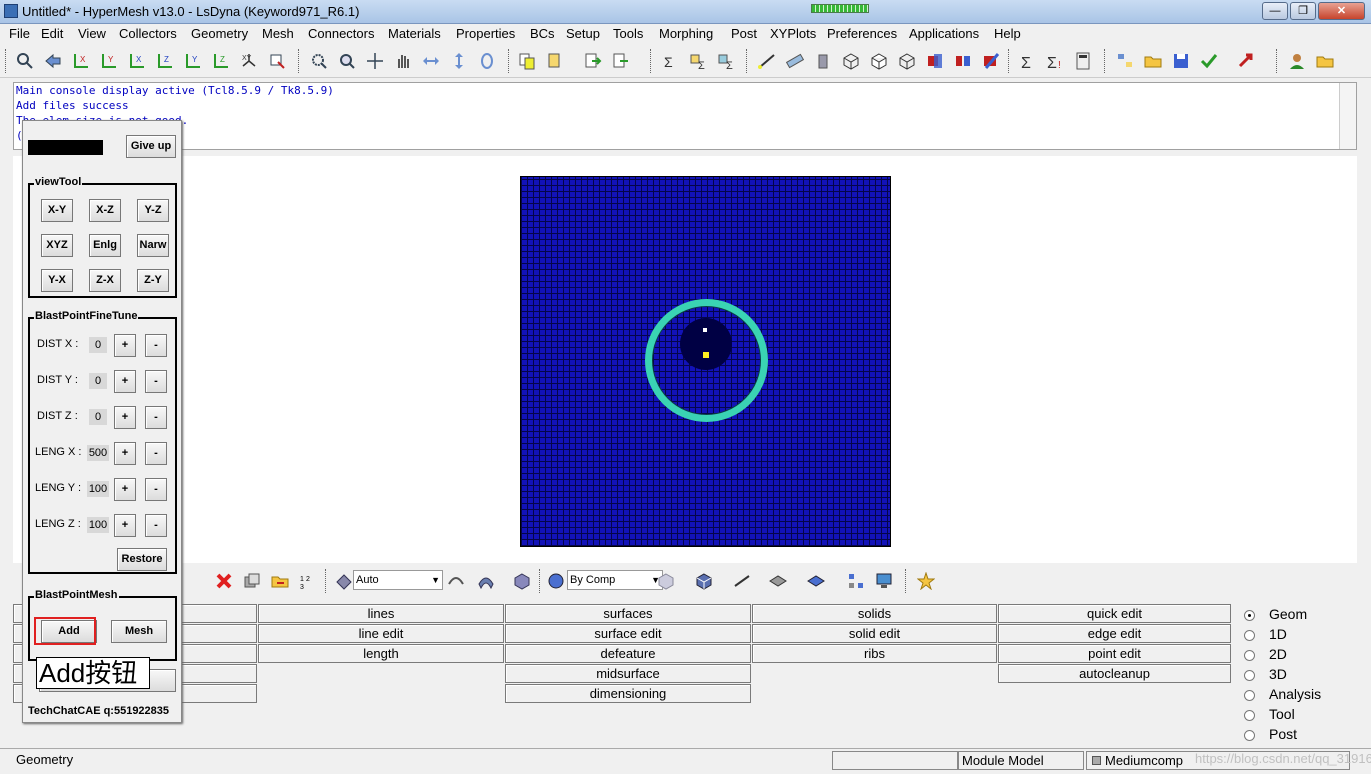 Image resolution: width=1371 pixels, height=774 pixels. Describe the element at coordinates (92, 33) in the screenshot. I see `menu-view: View` at that location.